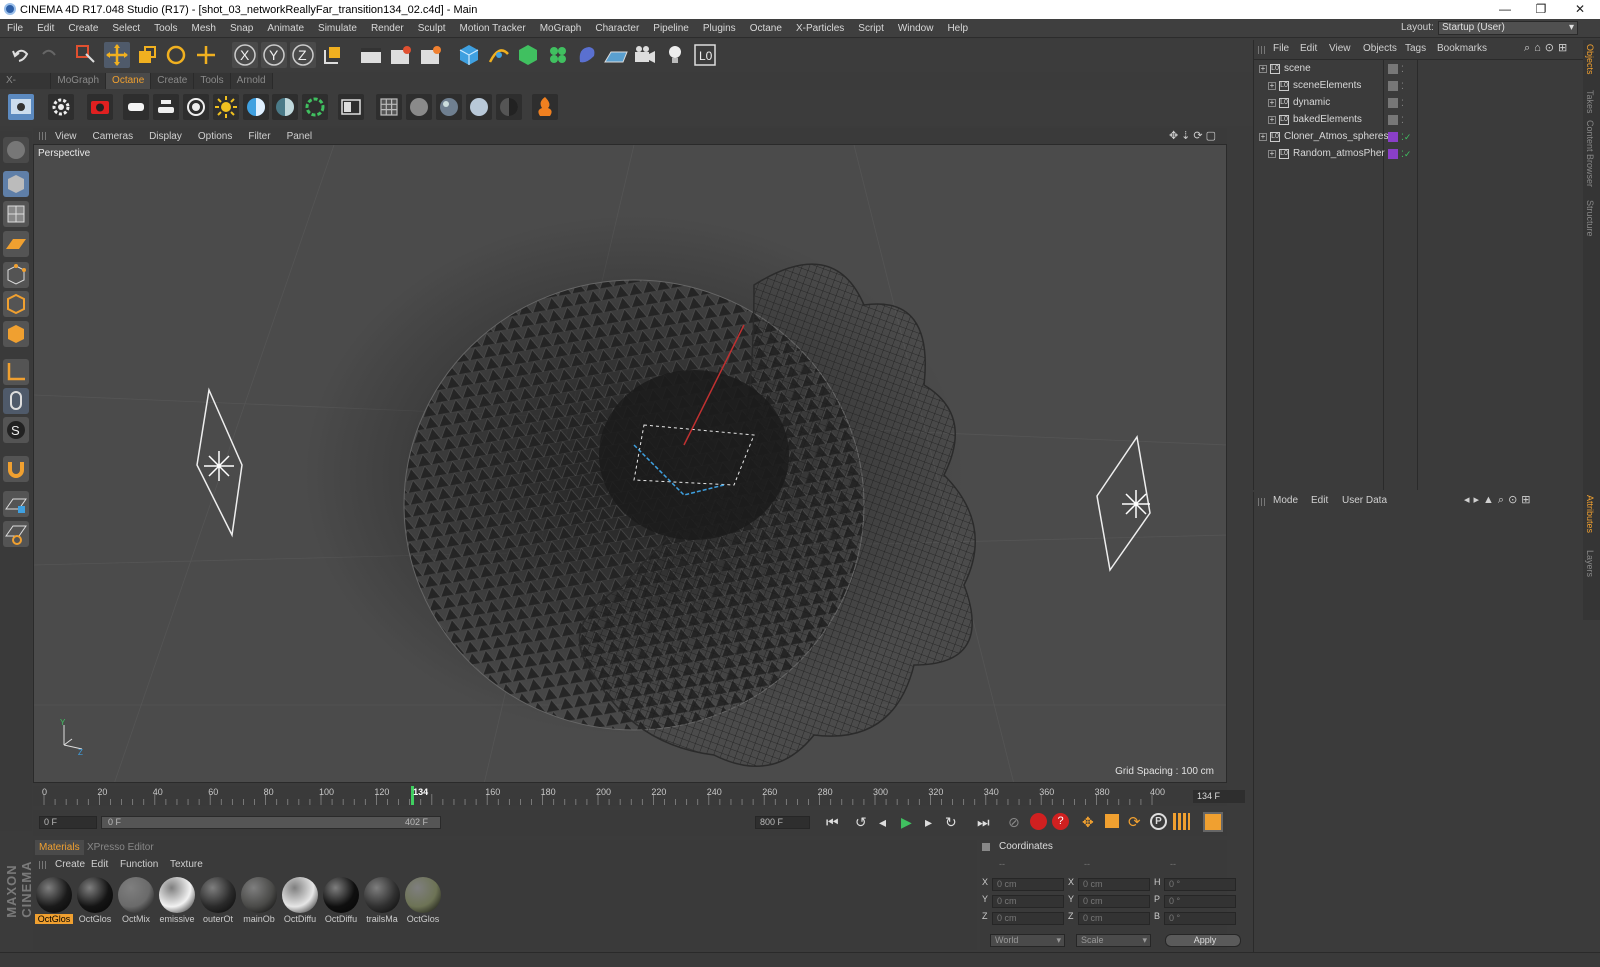 The width and height of the screenshot is (1600, 967). What do you see at coordinates (882, 822) in the screenshot?
I see `previous-frame-icon: ◂` at bounding box center [882, 822].